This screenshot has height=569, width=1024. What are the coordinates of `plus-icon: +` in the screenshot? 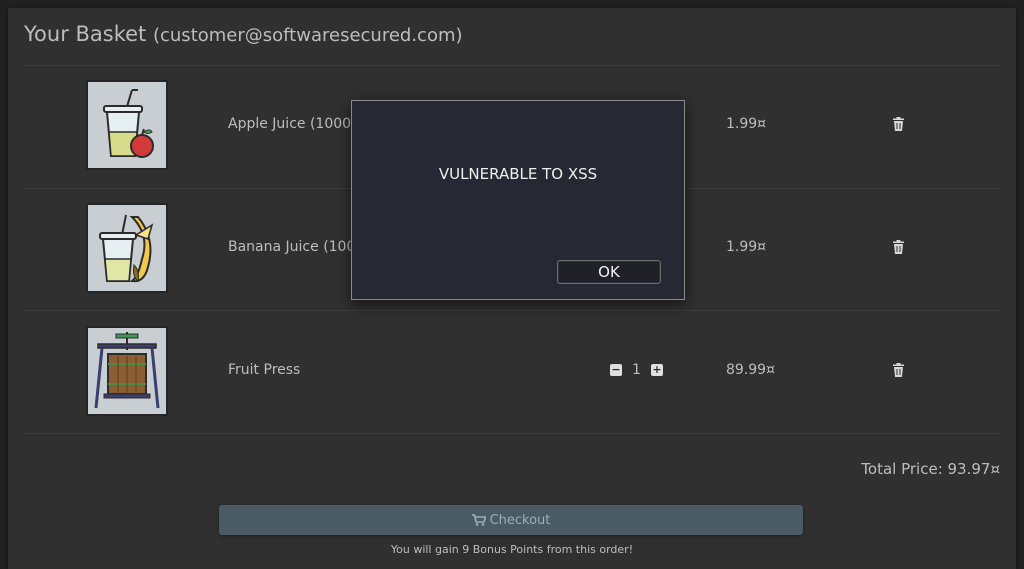 It's located at (656, 370).